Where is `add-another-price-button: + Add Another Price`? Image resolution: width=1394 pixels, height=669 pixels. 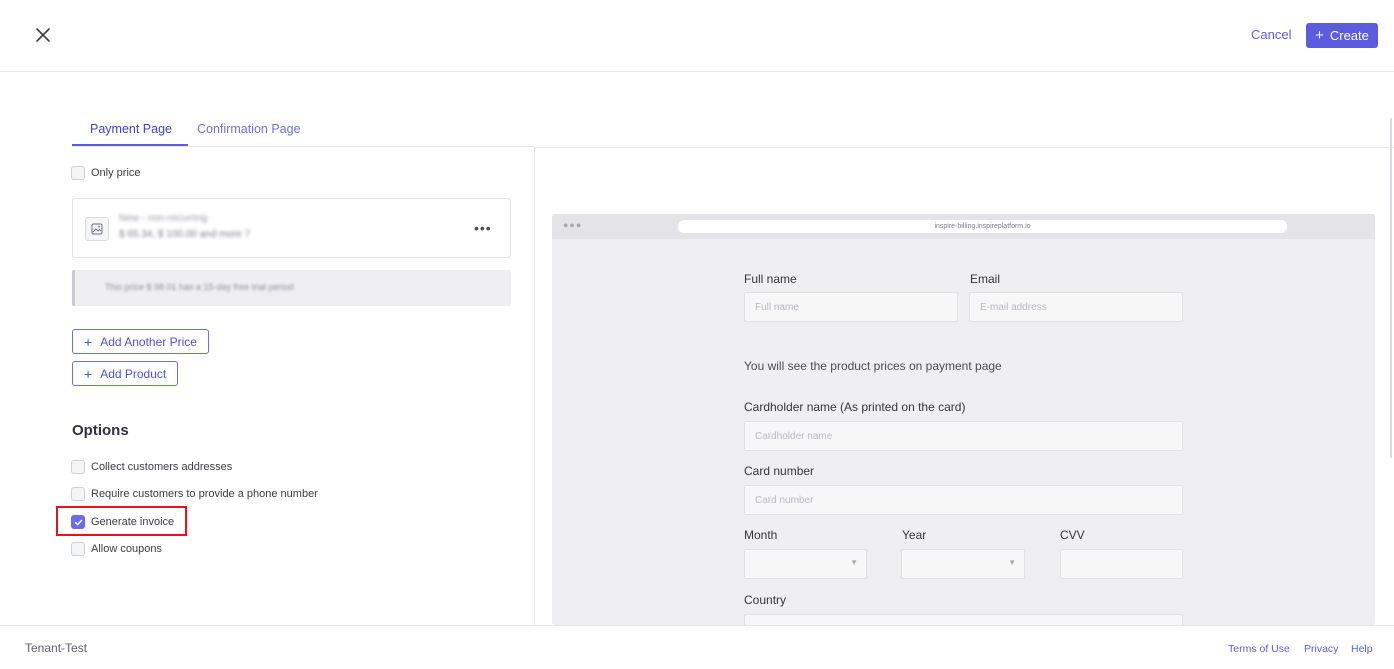
add-another-price-button: + Add Another Price is located at coordinates (140, 341).